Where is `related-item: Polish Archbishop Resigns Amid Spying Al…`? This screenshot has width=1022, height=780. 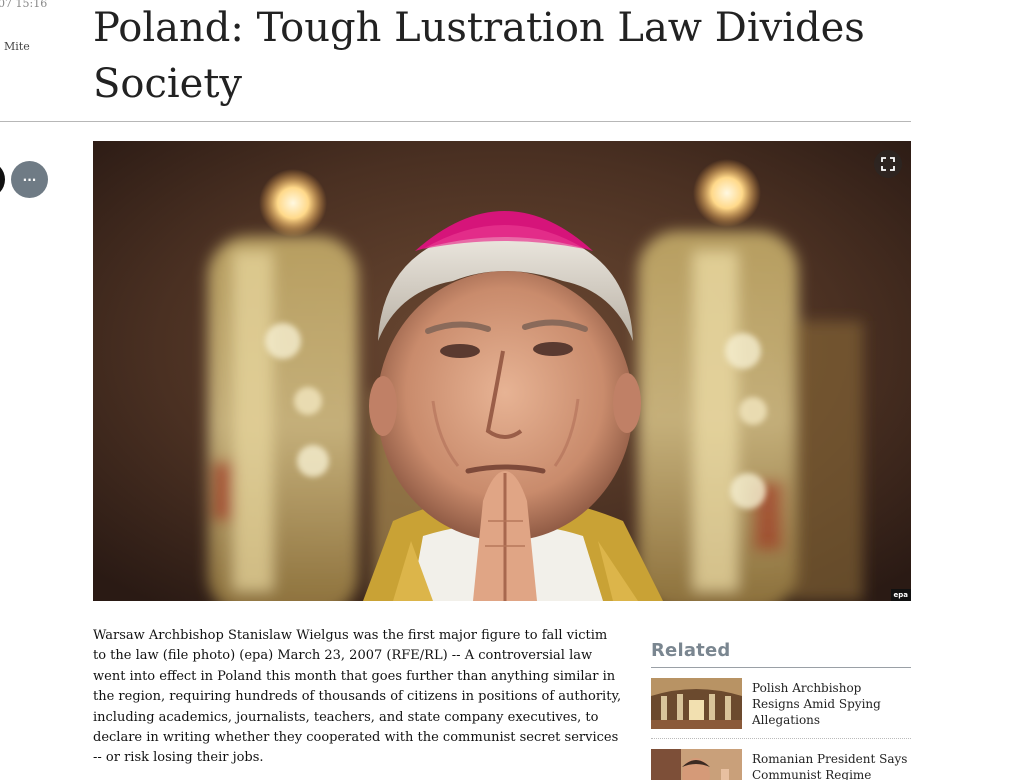 related-item: Polish Archbishop Resigns Amid Spying Al… is located at coordinates (781, 703).